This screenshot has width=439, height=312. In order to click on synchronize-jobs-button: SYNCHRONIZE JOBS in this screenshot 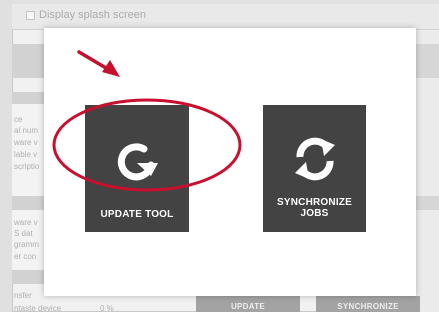, I will do `click(314, 168)`.